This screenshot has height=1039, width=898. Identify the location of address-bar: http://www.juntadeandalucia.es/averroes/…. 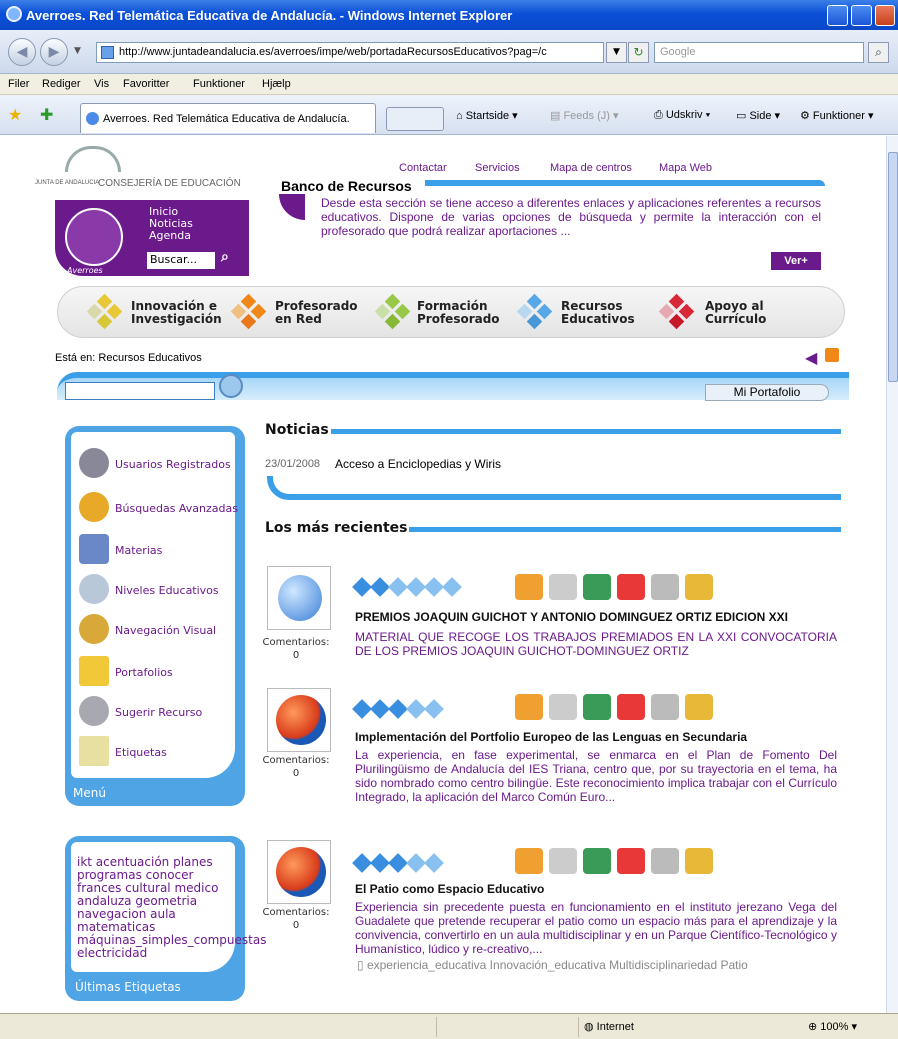
(350, 52).